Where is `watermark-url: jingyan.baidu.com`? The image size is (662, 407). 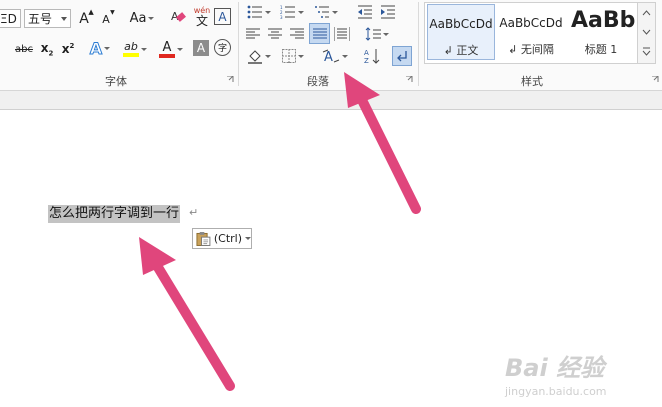
watermark-url: jingyan.baidu.com is located at coordinates (556, 391).